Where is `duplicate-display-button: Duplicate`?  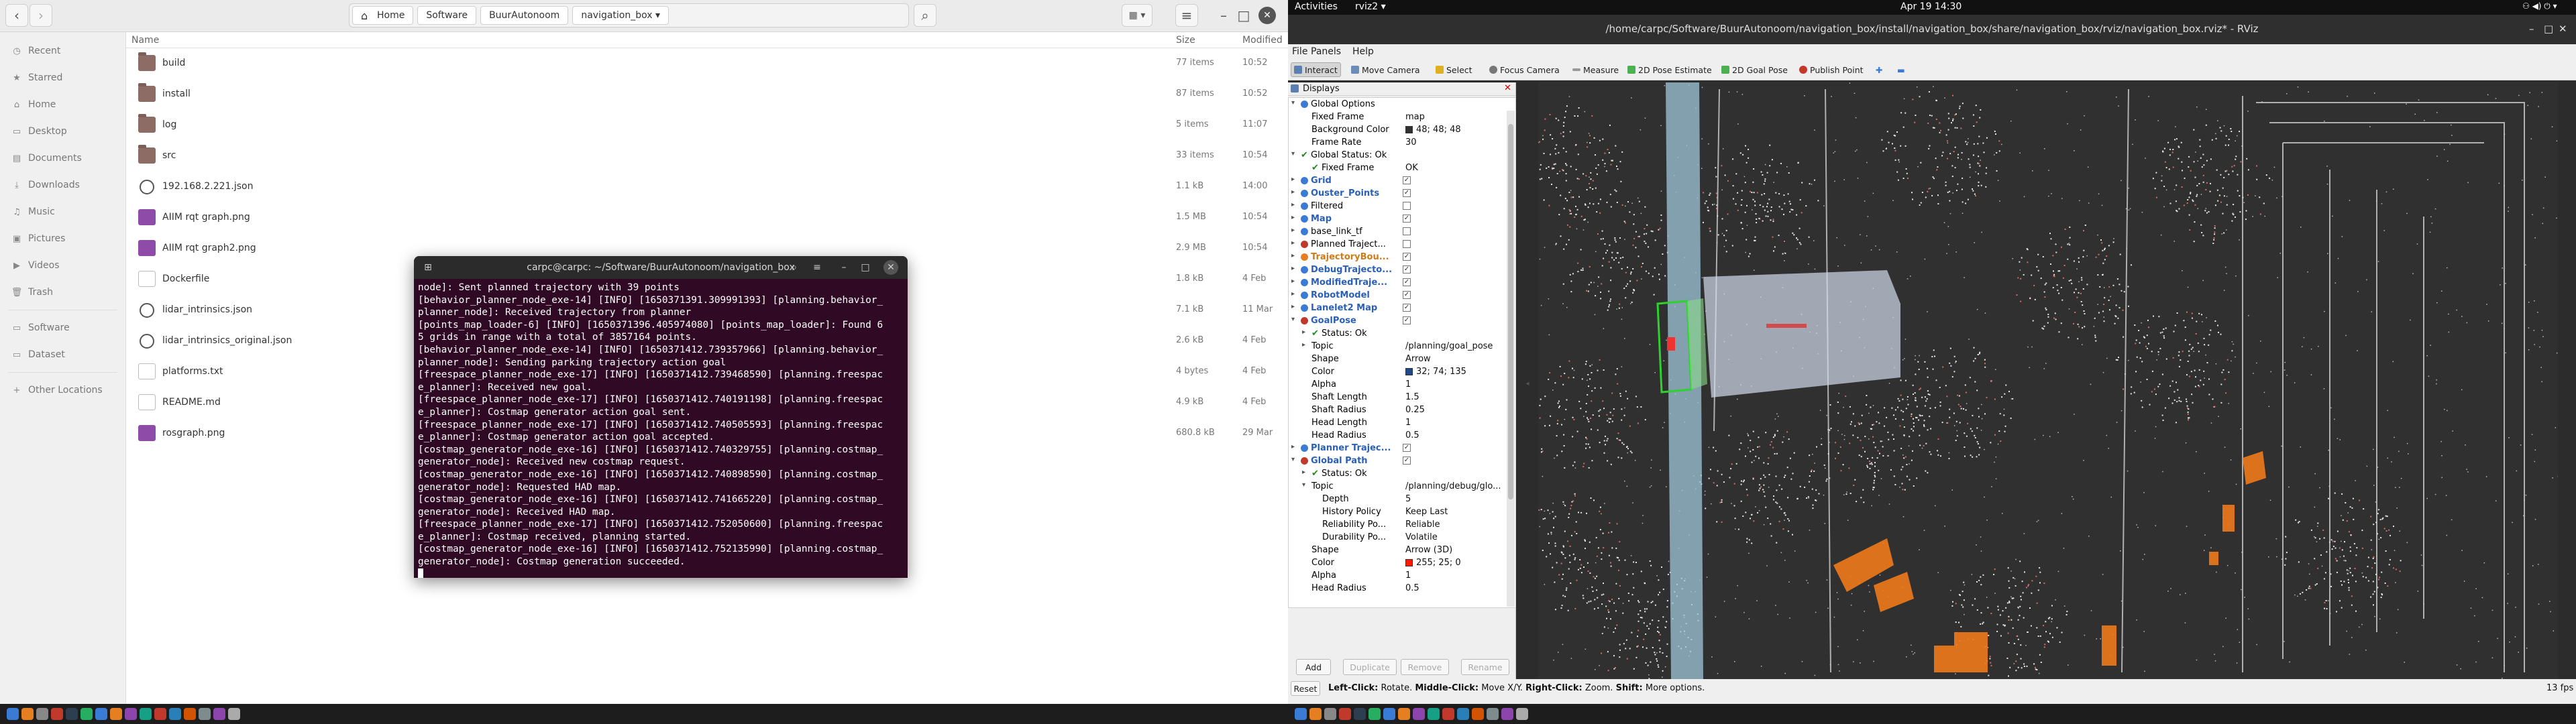
duplicate-display-button: Duplicate is located at coordinates (1370, 667).